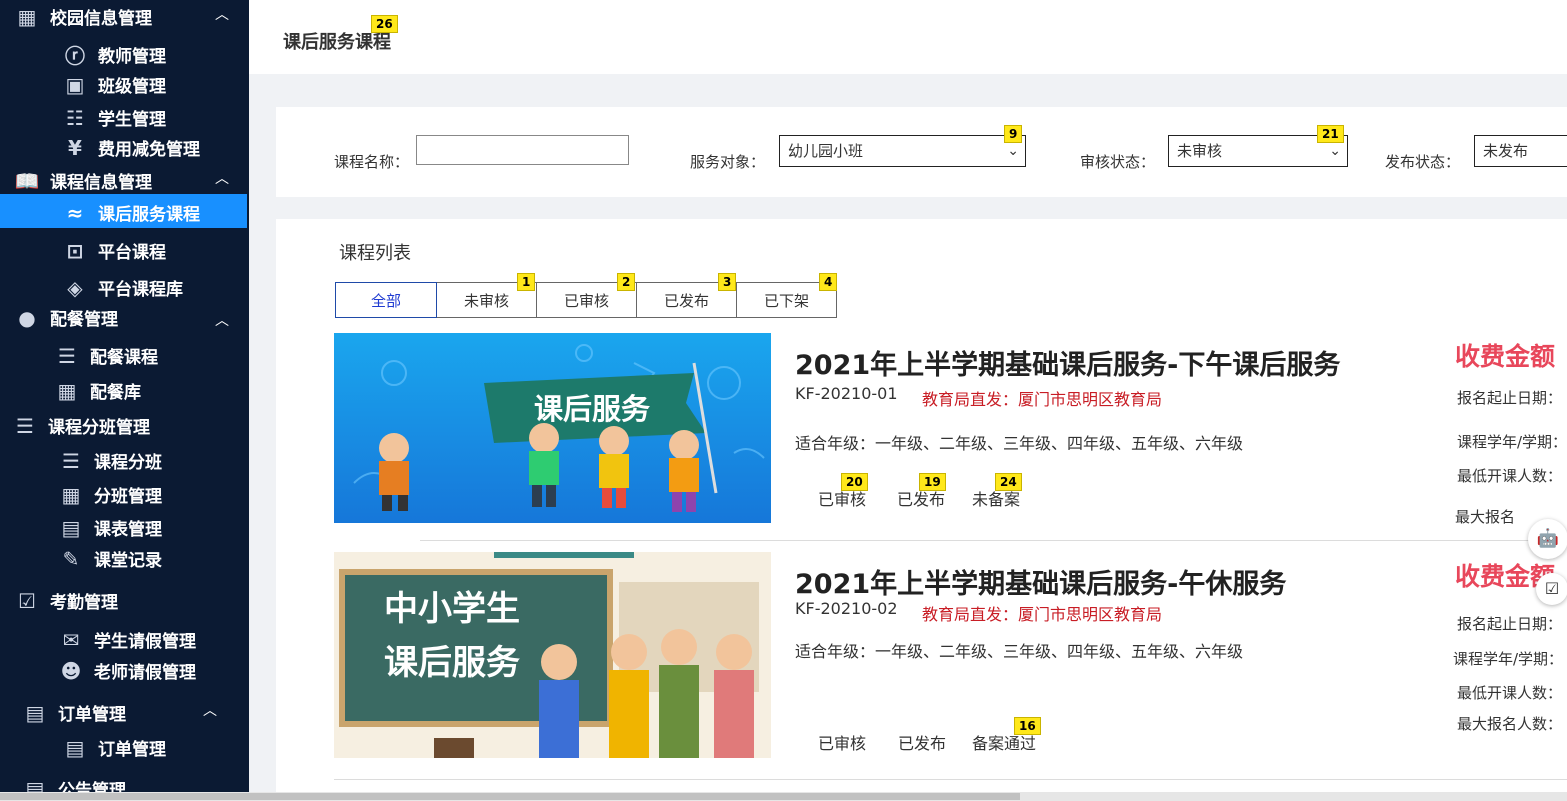 This screenshot has width=1567, height=801. Describe the element at coordinates (71, 558) in the screenshot. I see `record-icon: ✎` at that location.